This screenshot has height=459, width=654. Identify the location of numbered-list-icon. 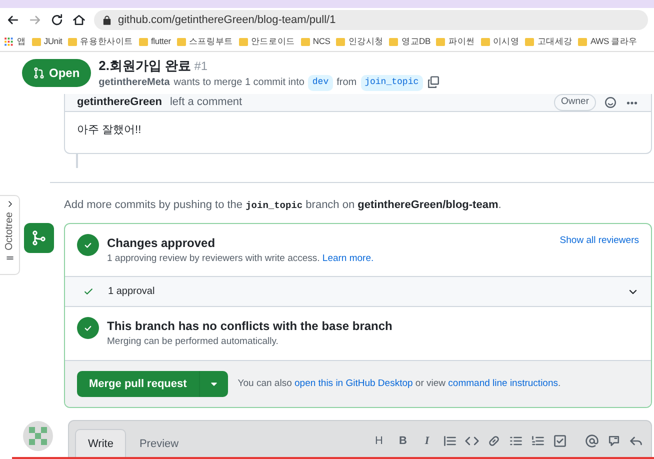
(538, 441).